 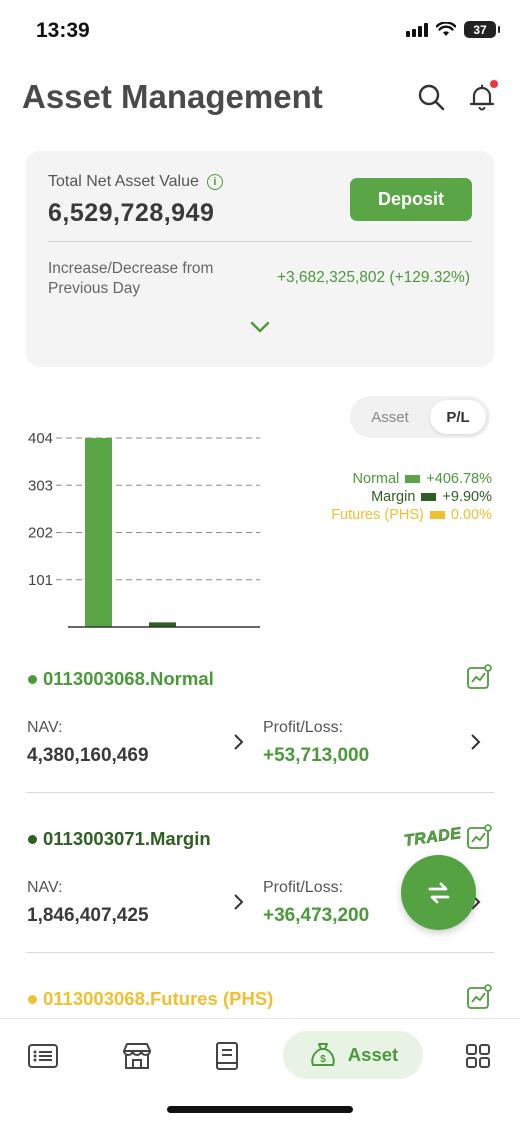 What do you see at coordinates (144, 529) in the screenshot?
I see `pl-bar-chart: 101 202 303 404` at bounding box center [144, 529].